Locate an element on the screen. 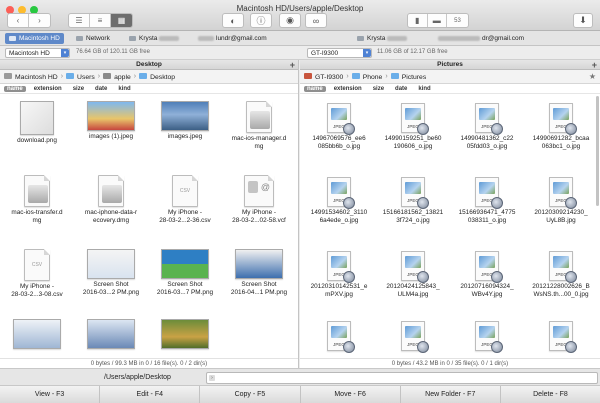 This screenshot has width=600, height=403. file-item: images (1).jpeg is located at coordinates (111, 121).